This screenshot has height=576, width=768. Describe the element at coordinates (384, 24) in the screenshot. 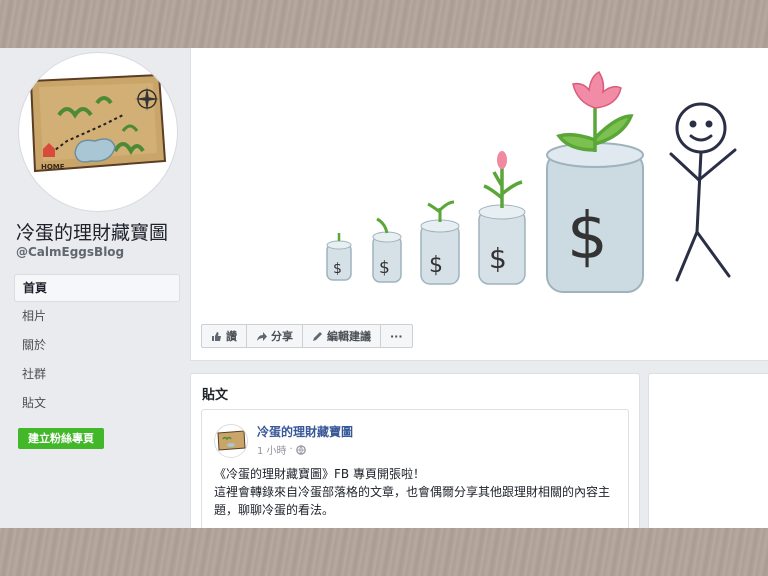

I see `background-top` at that location.